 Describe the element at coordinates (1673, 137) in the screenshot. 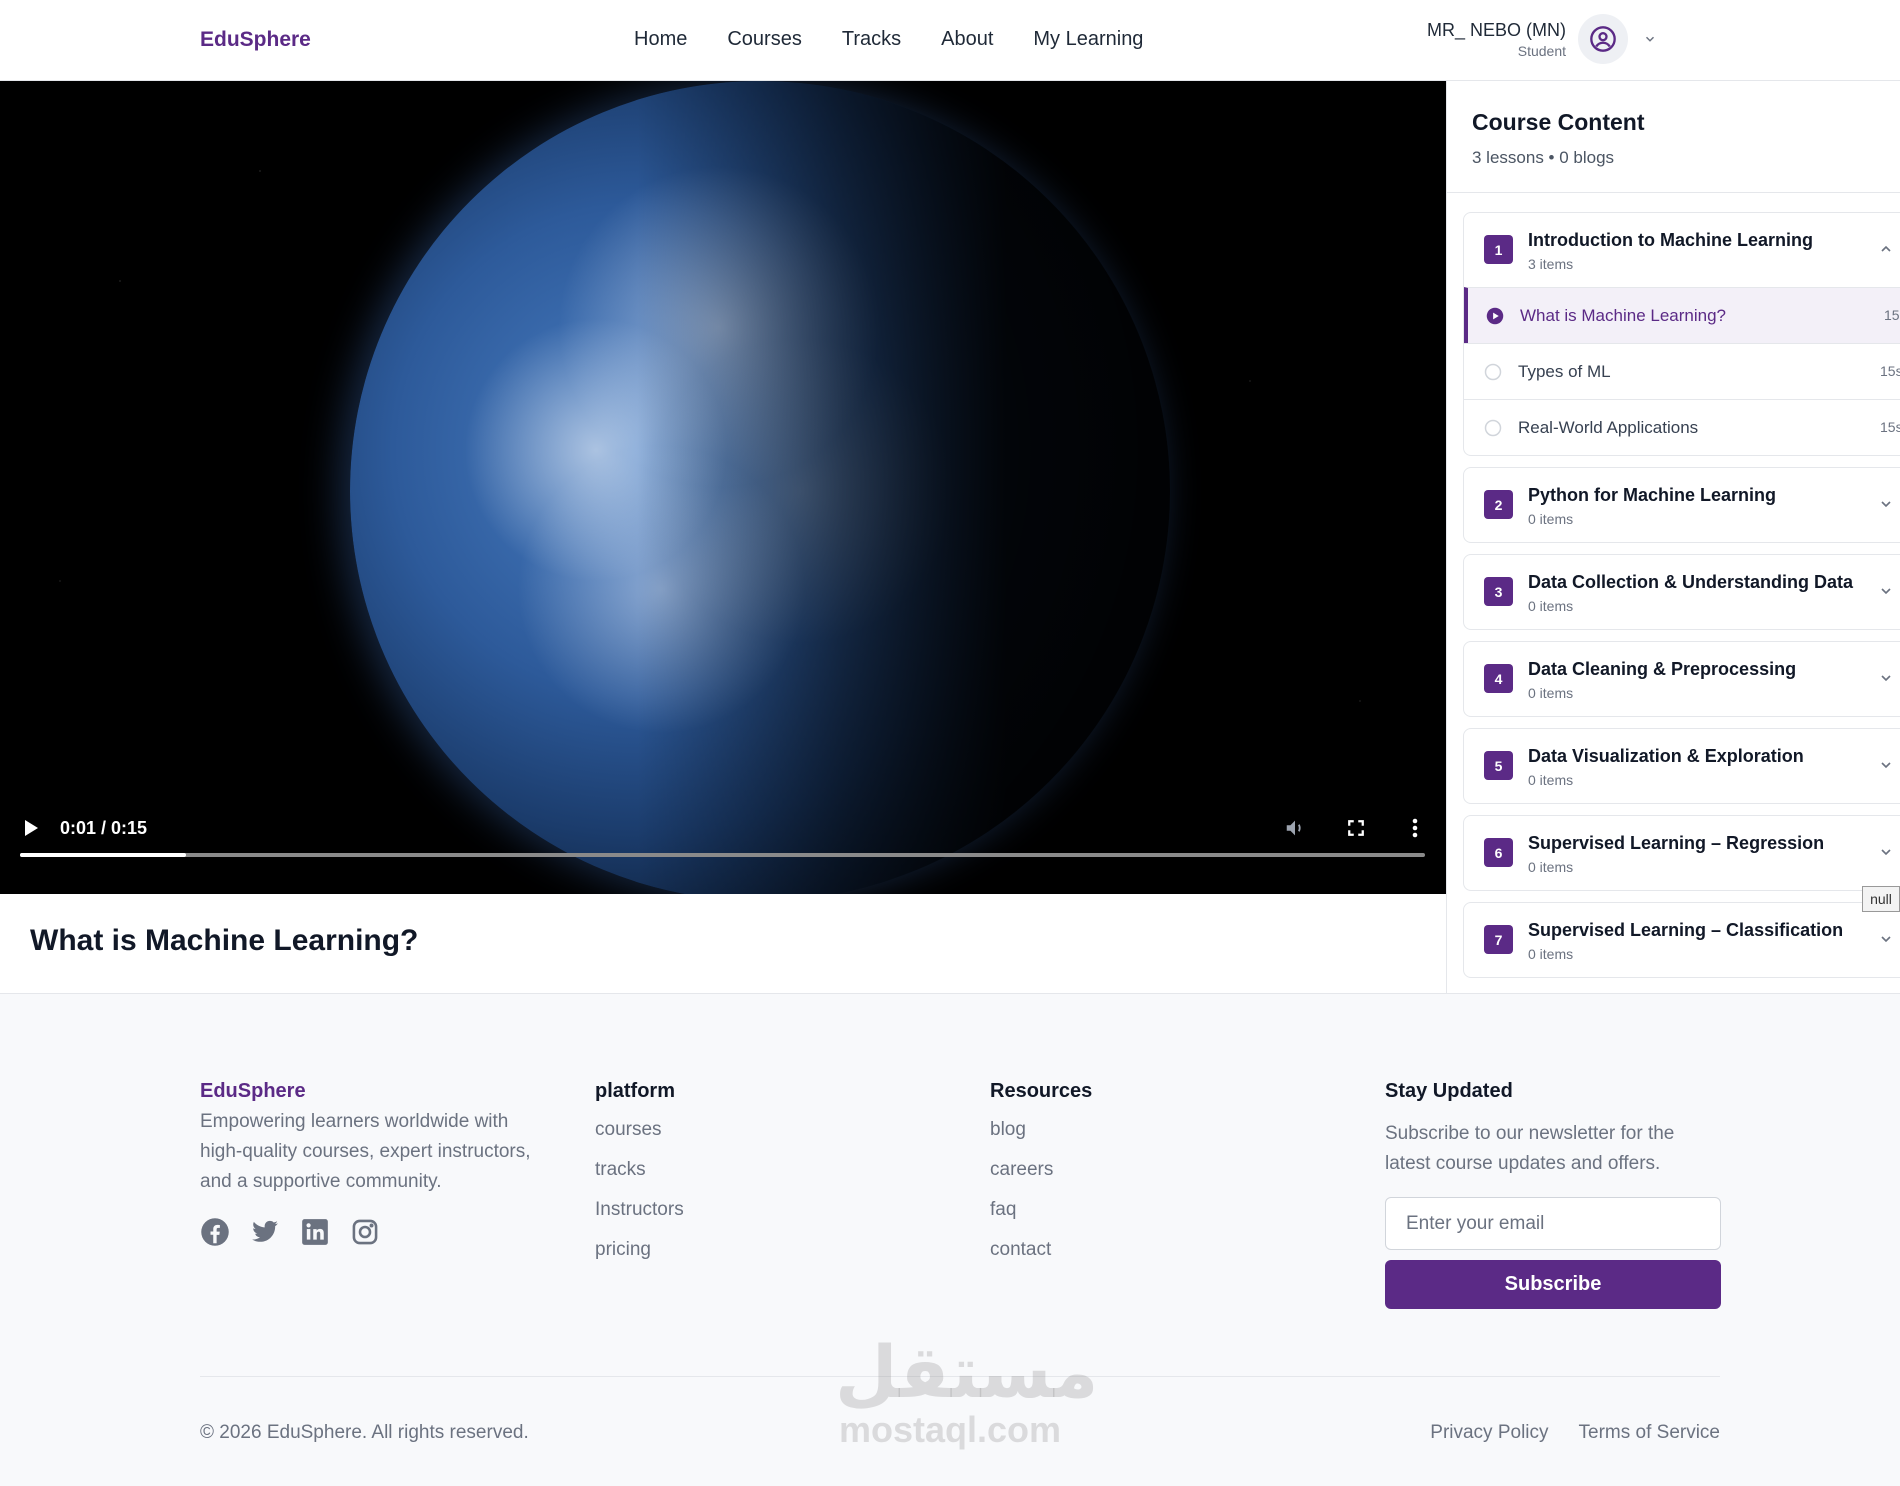

I see `sidebar-header: Course Content 3 lessons • 0 blogs` at that location.